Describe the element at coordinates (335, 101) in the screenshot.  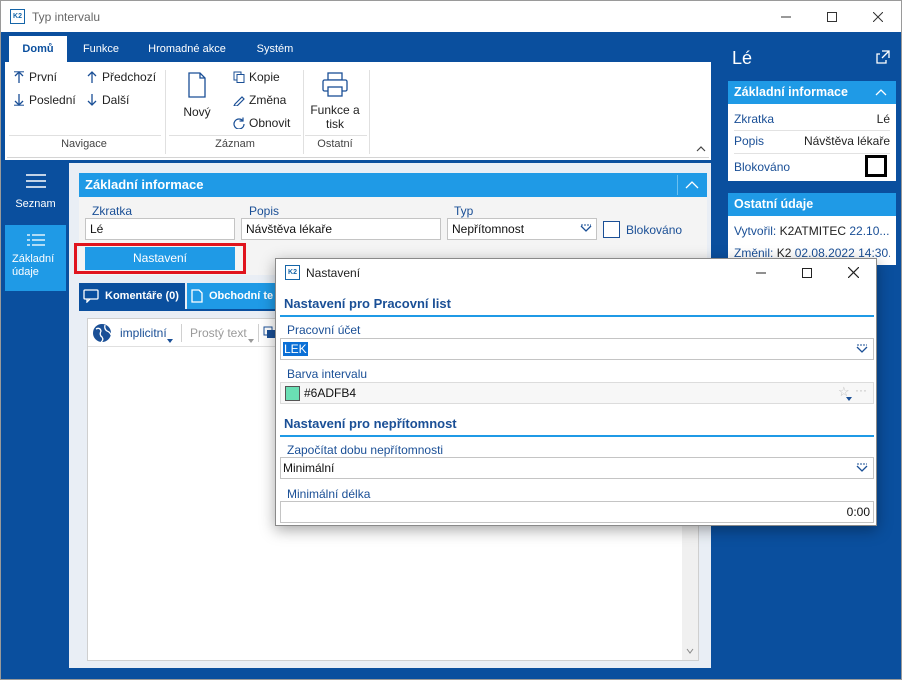
I see `print-button: Funkce a tisk` at that location.